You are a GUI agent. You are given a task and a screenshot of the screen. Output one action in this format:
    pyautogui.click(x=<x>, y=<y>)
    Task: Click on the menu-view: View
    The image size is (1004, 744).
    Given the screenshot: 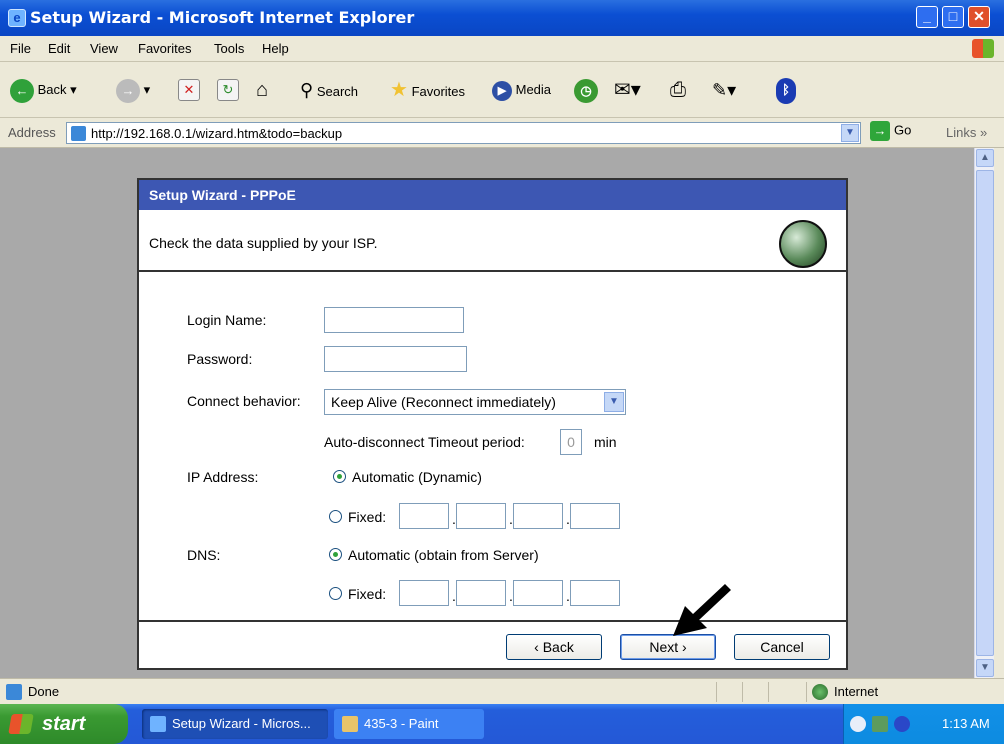 What is the action you would take?
    pyautogui.click(x=104, y=48)
    